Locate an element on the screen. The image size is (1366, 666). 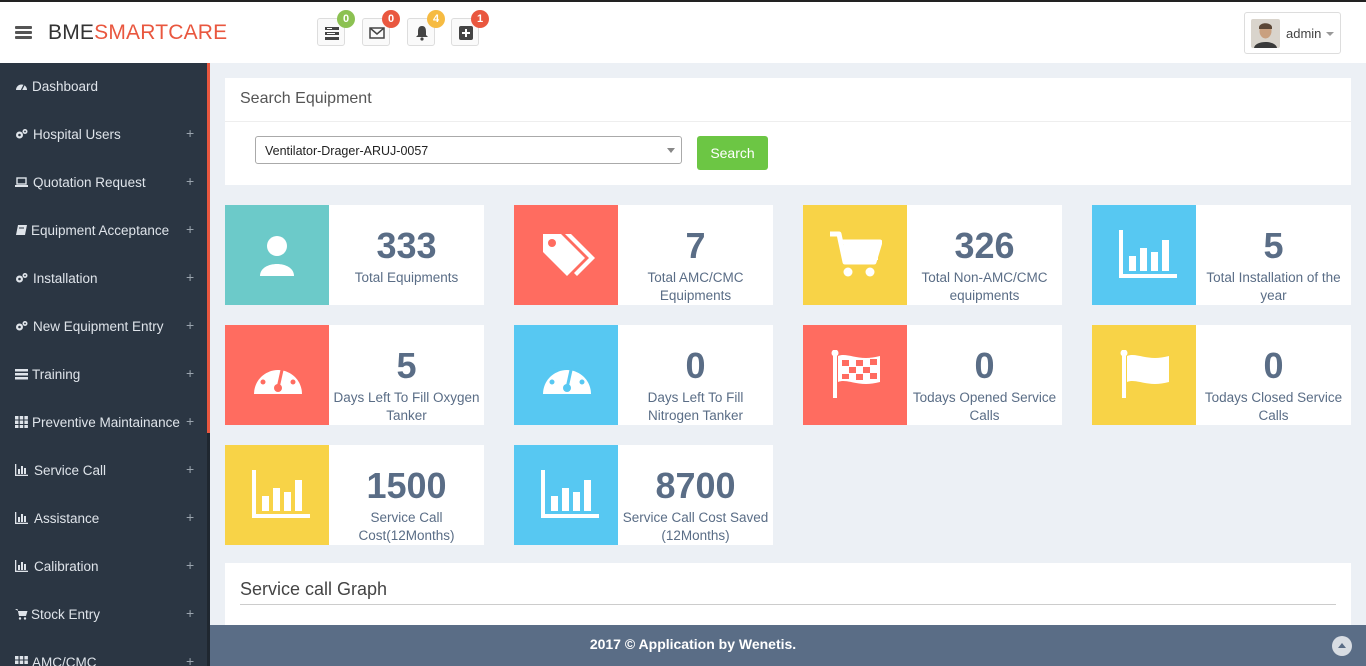
stat-card-todays-opened-calls: 0 Todays Opened Service Calls is located at coordinates (932, 375).